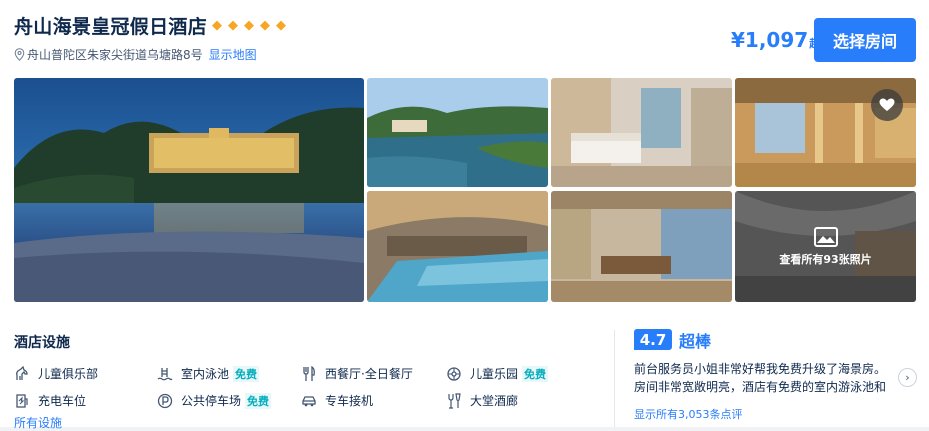 This screenshot has width=929, height=431. I want to click on facility-item: 儿童俱乐部, so click(56, 373).